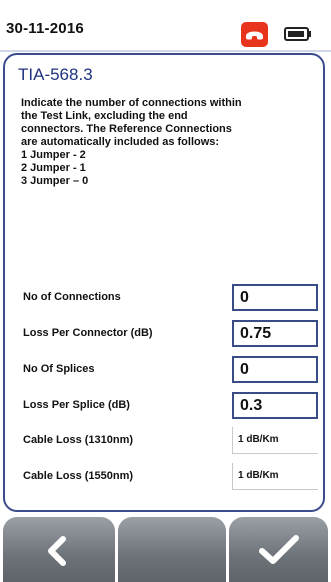 This screenshot has height=582, width=331. Describe the element at coordinates (104, 116) in the screenshot. I see `instruction-line: the Test Link, excluding the end` at that location.